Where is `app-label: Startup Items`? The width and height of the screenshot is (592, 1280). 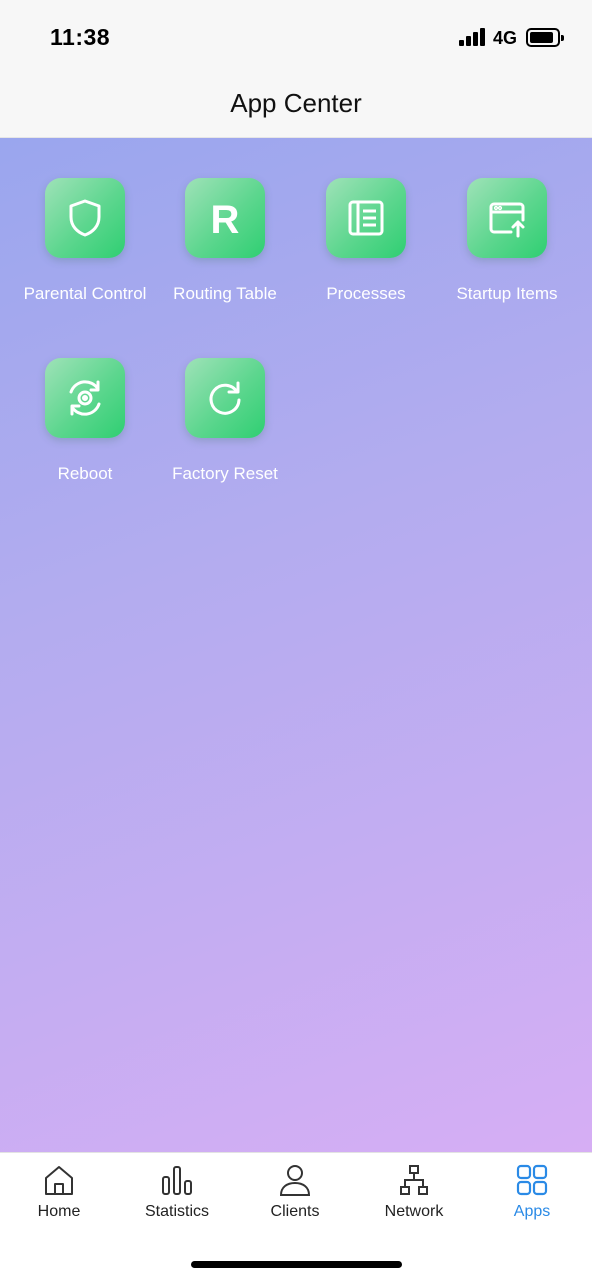
app-label: Startup Items is located at coordinates (507, 293).